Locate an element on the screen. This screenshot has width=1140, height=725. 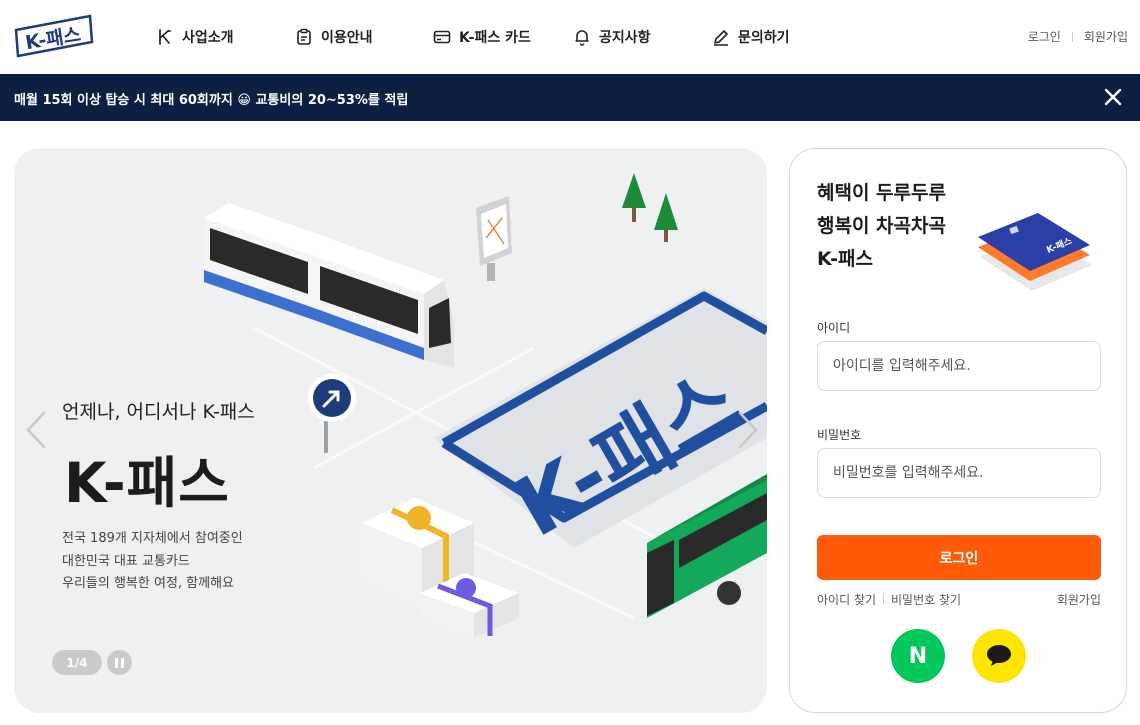
login-button: 로그인 is located at coordinates (959, 557).